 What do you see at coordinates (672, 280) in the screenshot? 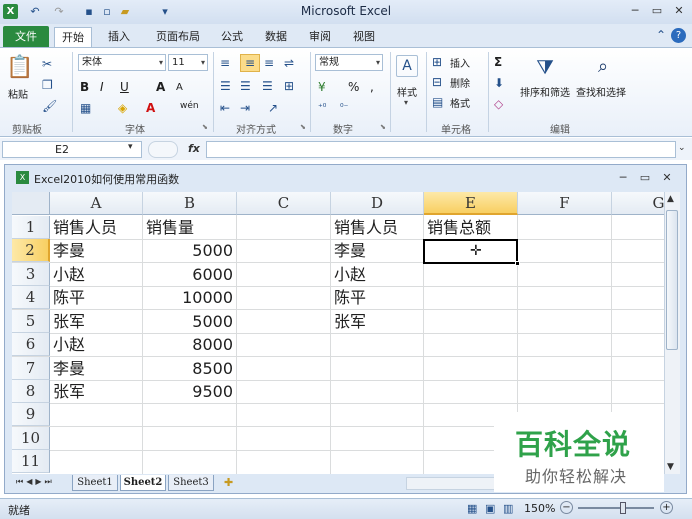
I see `scroll-thumb` at bounding box center [672, 280].